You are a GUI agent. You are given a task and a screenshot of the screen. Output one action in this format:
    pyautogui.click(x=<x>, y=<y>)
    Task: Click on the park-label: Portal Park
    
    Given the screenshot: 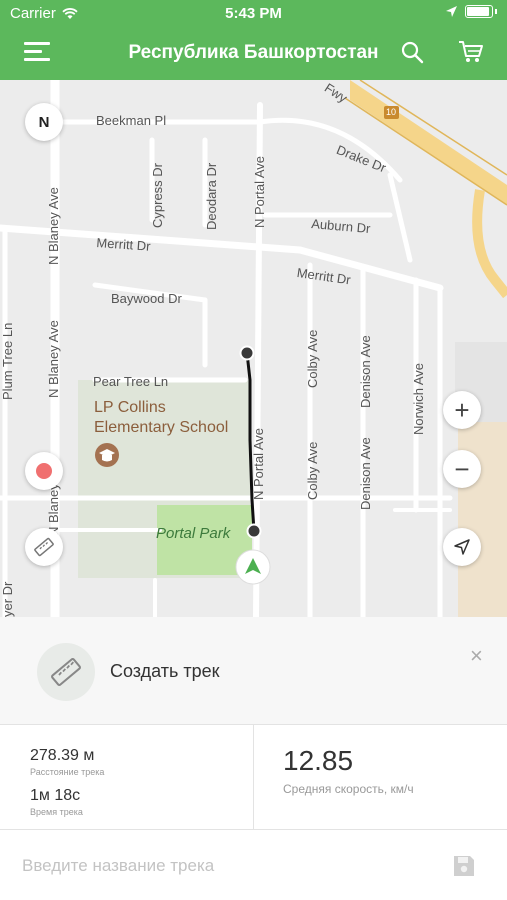 What is the action you would take?
    pyautogui.click(x=193, y=533)
    